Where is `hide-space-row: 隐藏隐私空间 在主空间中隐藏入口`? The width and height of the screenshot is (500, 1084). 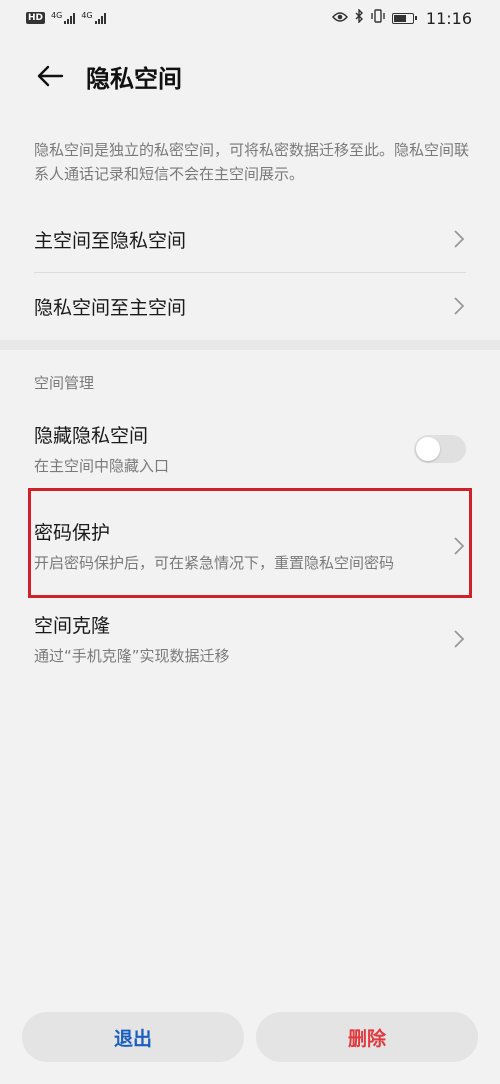 hide-space-row: 隐藏隐私空间 在主空间中隐藏入口 is located at coordinates (250, 449).